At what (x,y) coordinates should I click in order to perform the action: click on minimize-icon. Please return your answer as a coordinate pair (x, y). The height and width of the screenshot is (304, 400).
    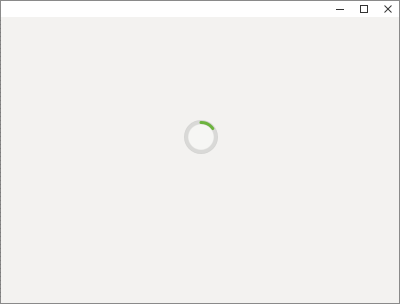
    Looking at the image, I should click on (340, 9).